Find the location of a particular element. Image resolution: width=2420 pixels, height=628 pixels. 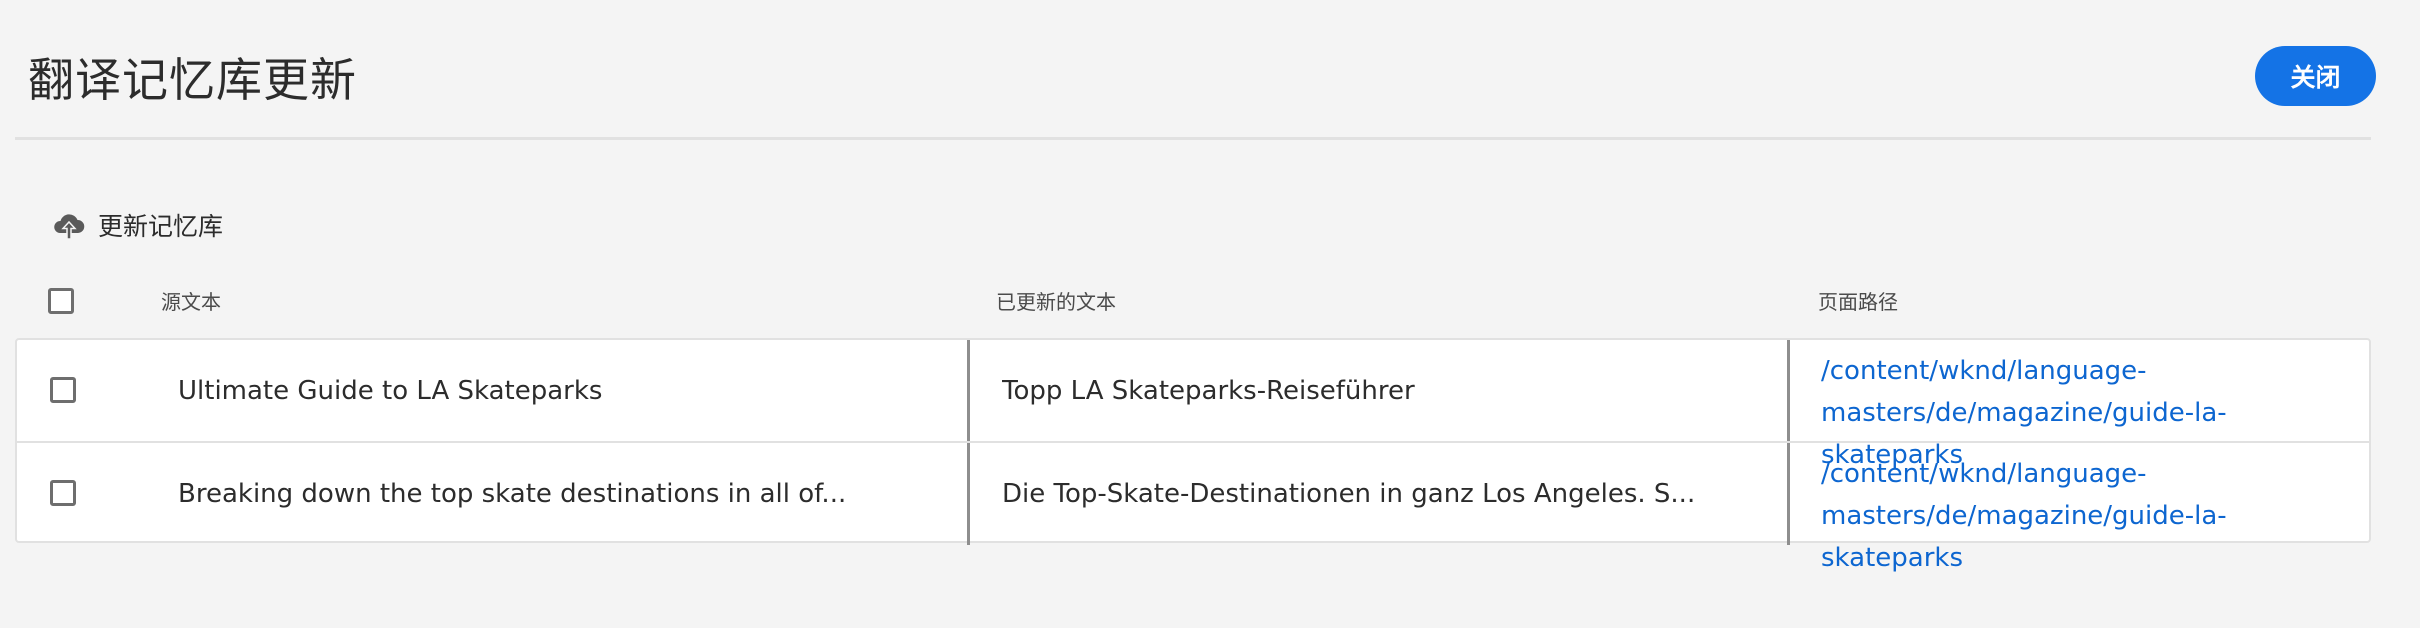

cloud-upload-icon is located at coordinates (69, 225).